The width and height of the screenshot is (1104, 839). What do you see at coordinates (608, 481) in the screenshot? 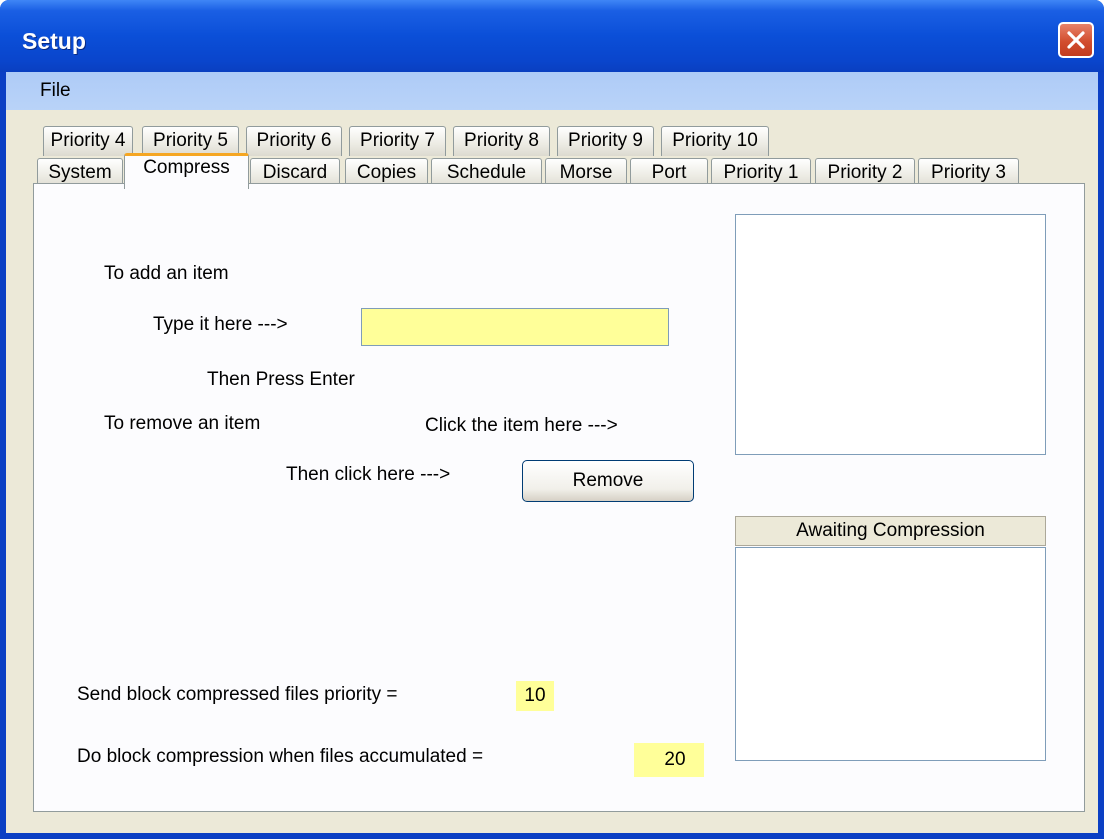
I see `remove-button: Remove` at bounding box center [608, 481].